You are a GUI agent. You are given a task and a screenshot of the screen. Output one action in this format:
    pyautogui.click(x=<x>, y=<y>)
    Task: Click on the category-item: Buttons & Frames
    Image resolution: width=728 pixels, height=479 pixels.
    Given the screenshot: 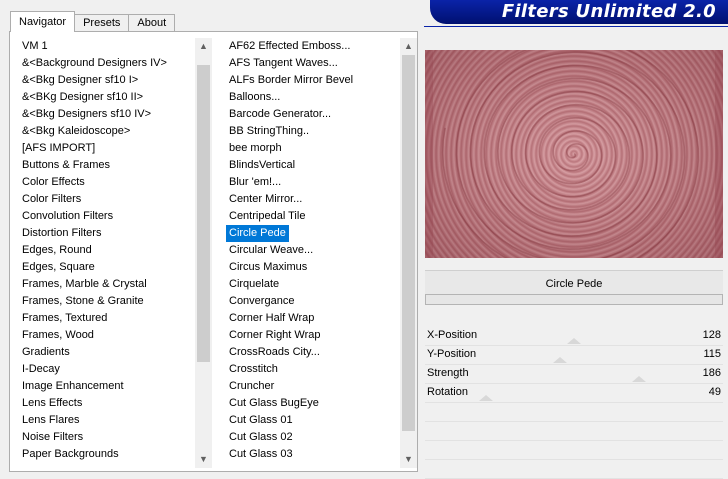 What is the action you would take?
    pyautogui.click(x=93, y=165)
    